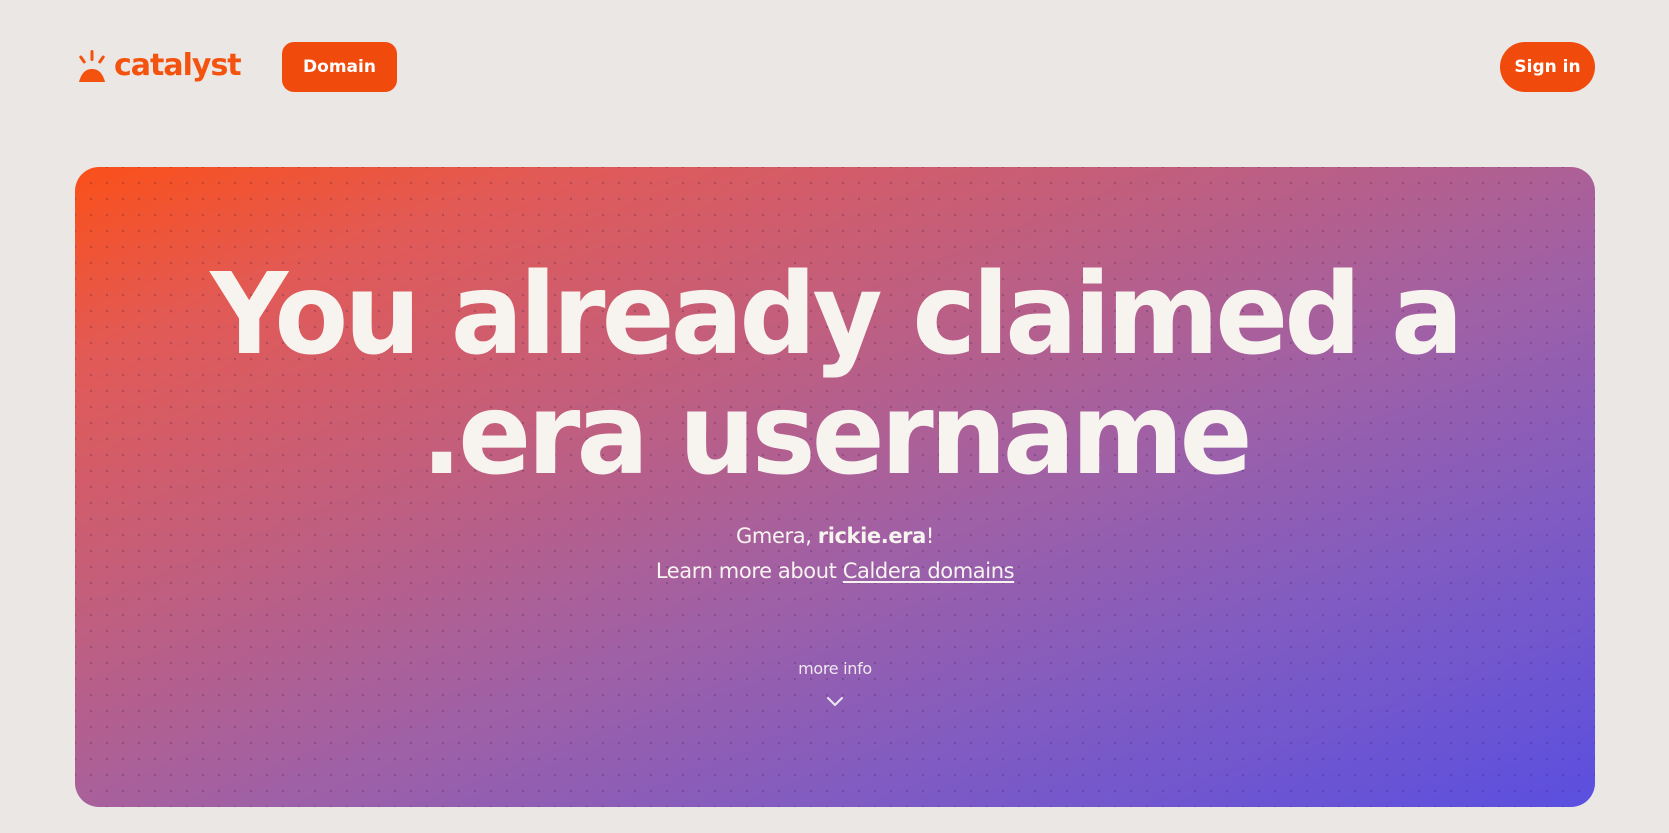 This screenshot has width=1669, height=833. What do you see at coordinates (929, 536) in the screenshot?
I see `greeting-suffix: !` at bounding box center [929, 536].